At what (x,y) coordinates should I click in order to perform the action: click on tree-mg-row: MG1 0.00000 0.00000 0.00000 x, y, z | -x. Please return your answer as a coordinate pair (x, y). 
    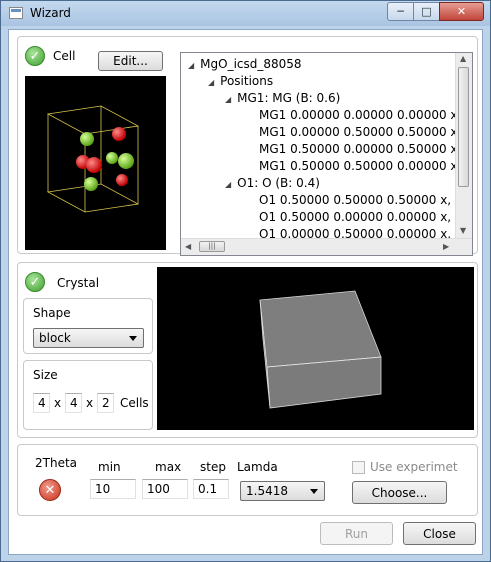
    Looking at the image, I should click on (365, 115).